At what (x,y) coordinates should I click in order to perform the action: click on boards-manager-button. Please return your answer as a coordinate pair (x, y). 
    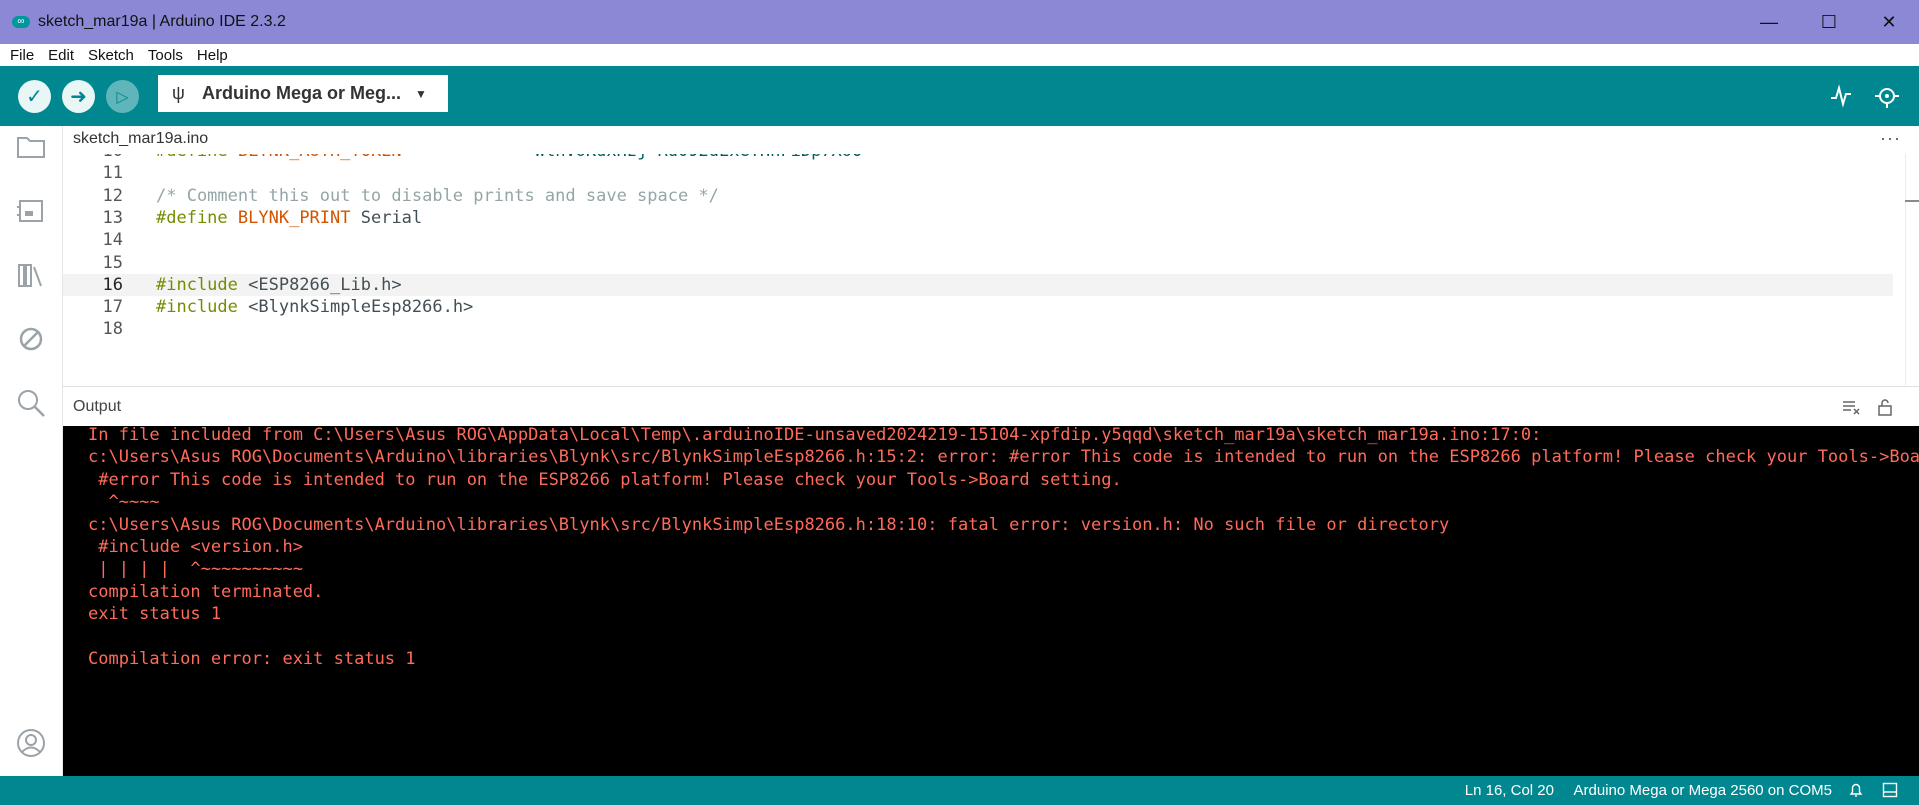
    Looking at the image, I should click on (31, 211).